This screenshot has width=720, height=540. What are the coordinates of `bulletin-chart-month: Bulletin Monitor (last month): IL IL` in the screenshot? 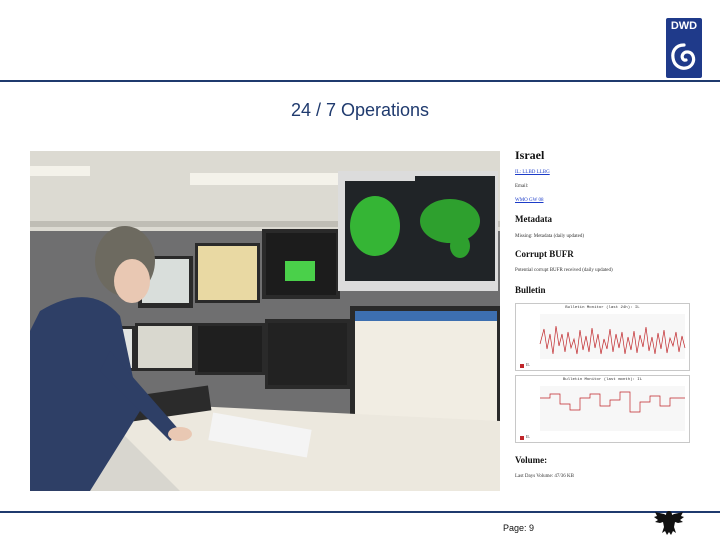 It's located at (602, 409).